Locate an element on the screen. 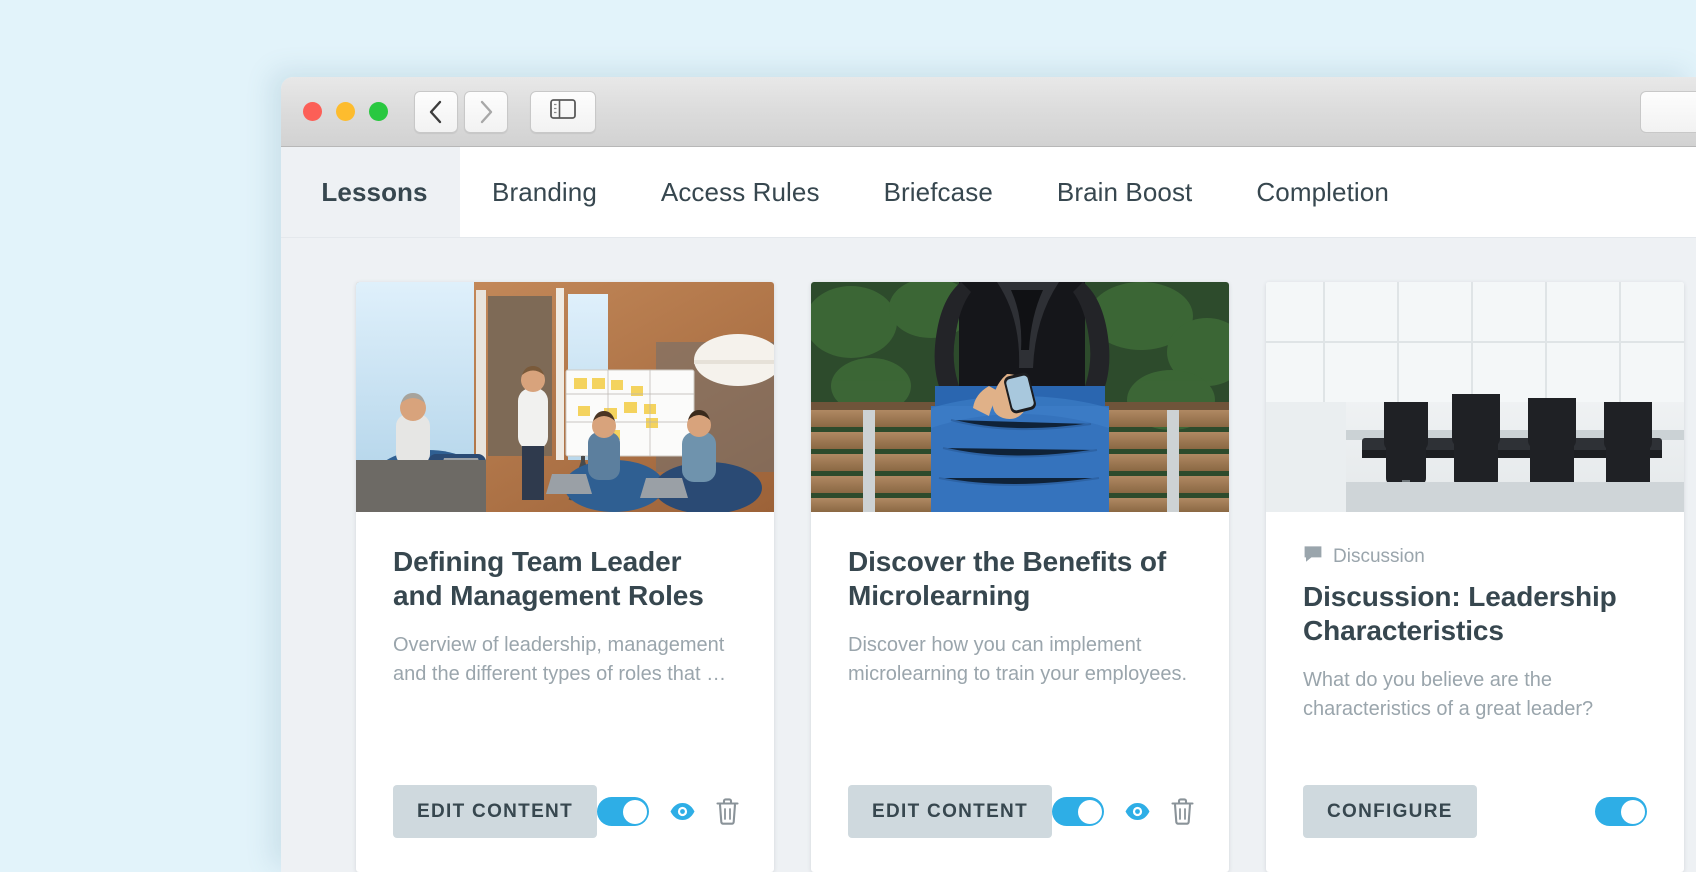 This screenshot has width=1696, height=872. tab-label: Completion is located at coordinates (1322, 192).